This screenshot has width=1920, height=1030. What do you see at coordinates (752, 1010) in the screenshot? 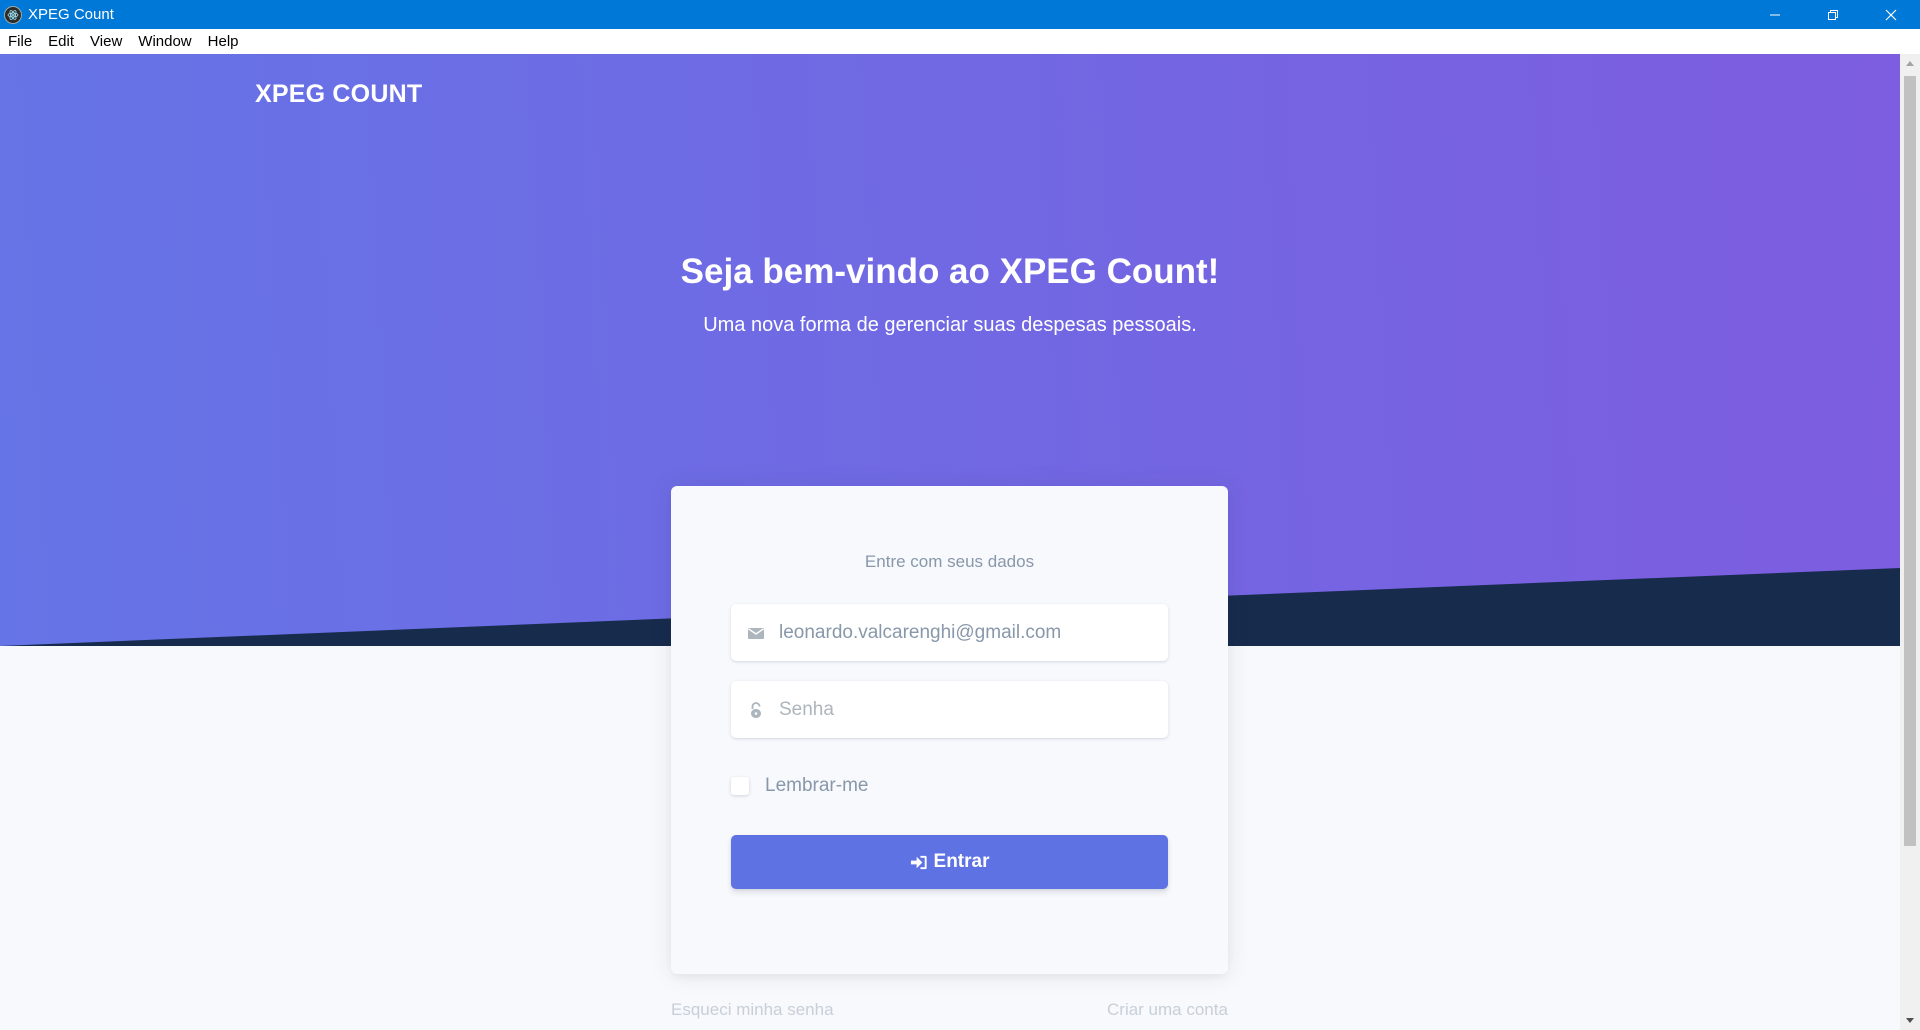
I see `forgot-password-link: Esqueci minha senha` at bounding box center [752, 1010].